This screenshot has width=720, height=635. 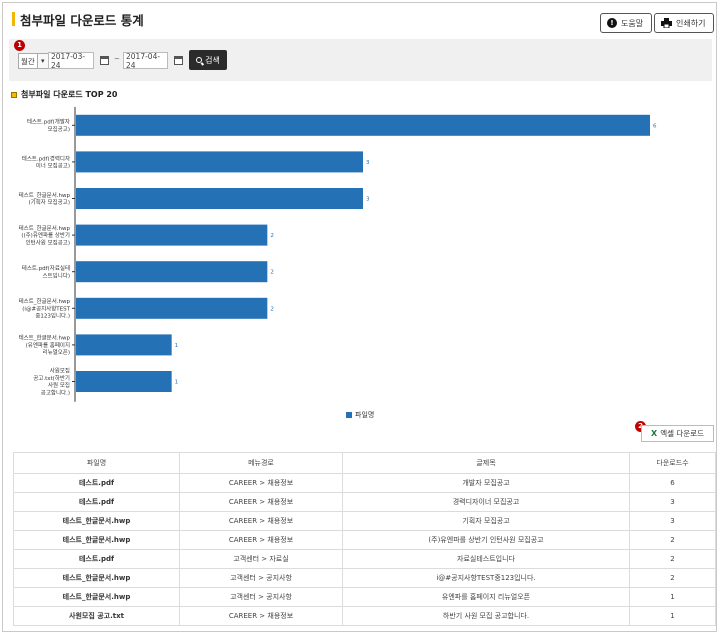 I want to click on category-label-line: 인턴사원 모집공고), so click(x=48, y=242).